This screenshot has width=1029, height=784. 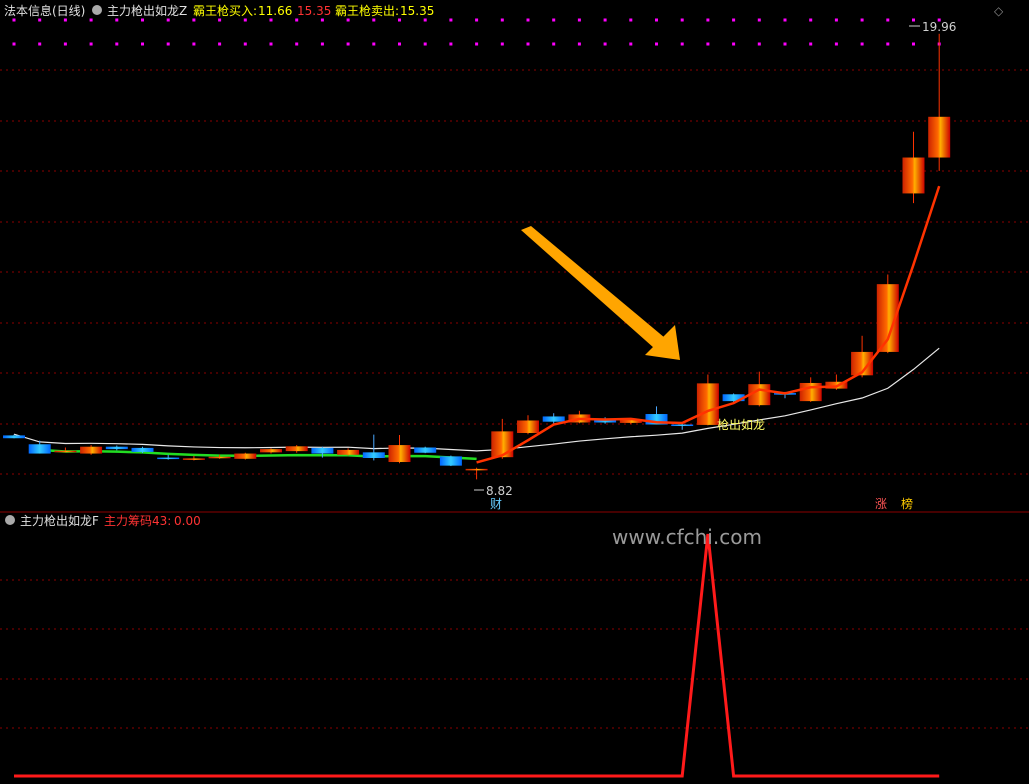 I want to click on chart-title: 法本信息(日线), so click(x=45, y=11).